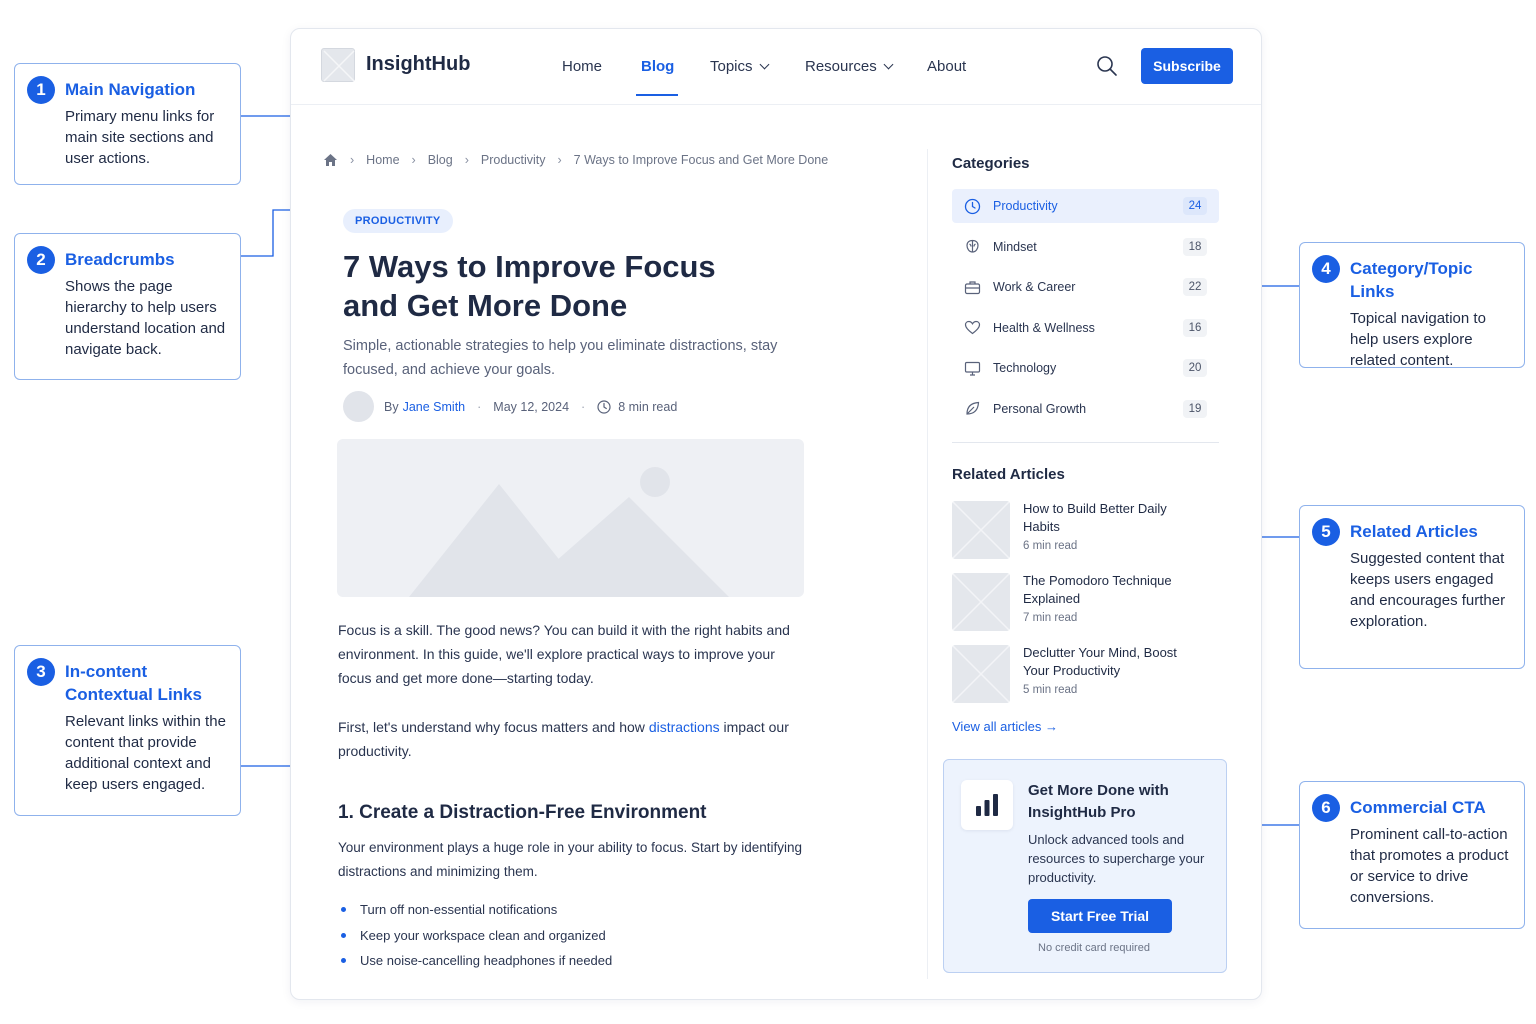 The image size is (1536, 1024). What do you see at coordinates (1187, 66) in the screenshot?
I see `subscribe-button: Subscribe` at bounding box center [1187, 66].